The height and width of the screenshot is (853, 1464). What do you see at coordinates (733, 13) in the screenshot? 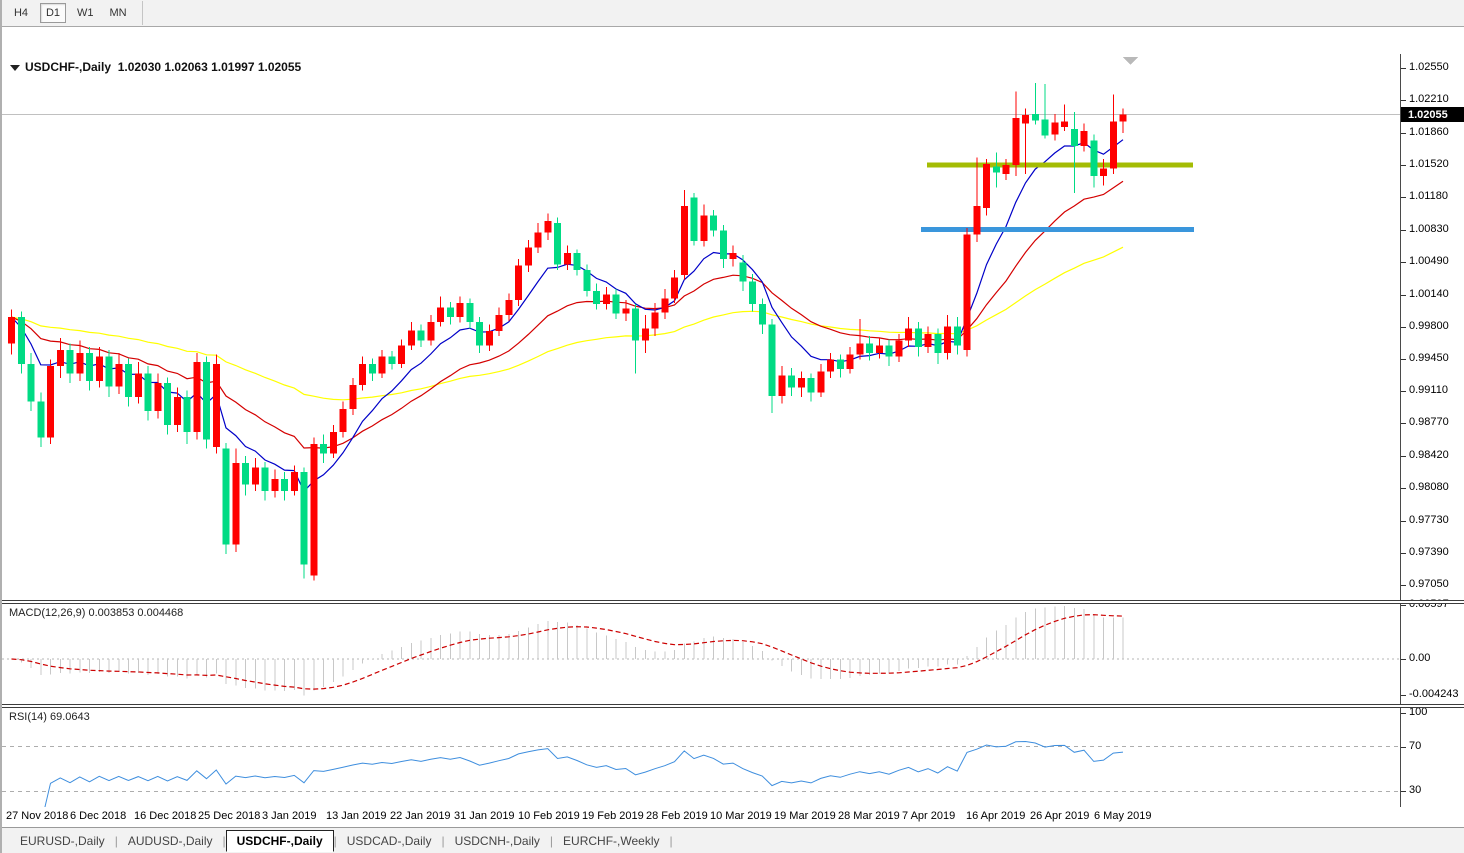
I see `timeframe-toolbar: H4 D1 W1 MN` at bounding box center [733, 13].